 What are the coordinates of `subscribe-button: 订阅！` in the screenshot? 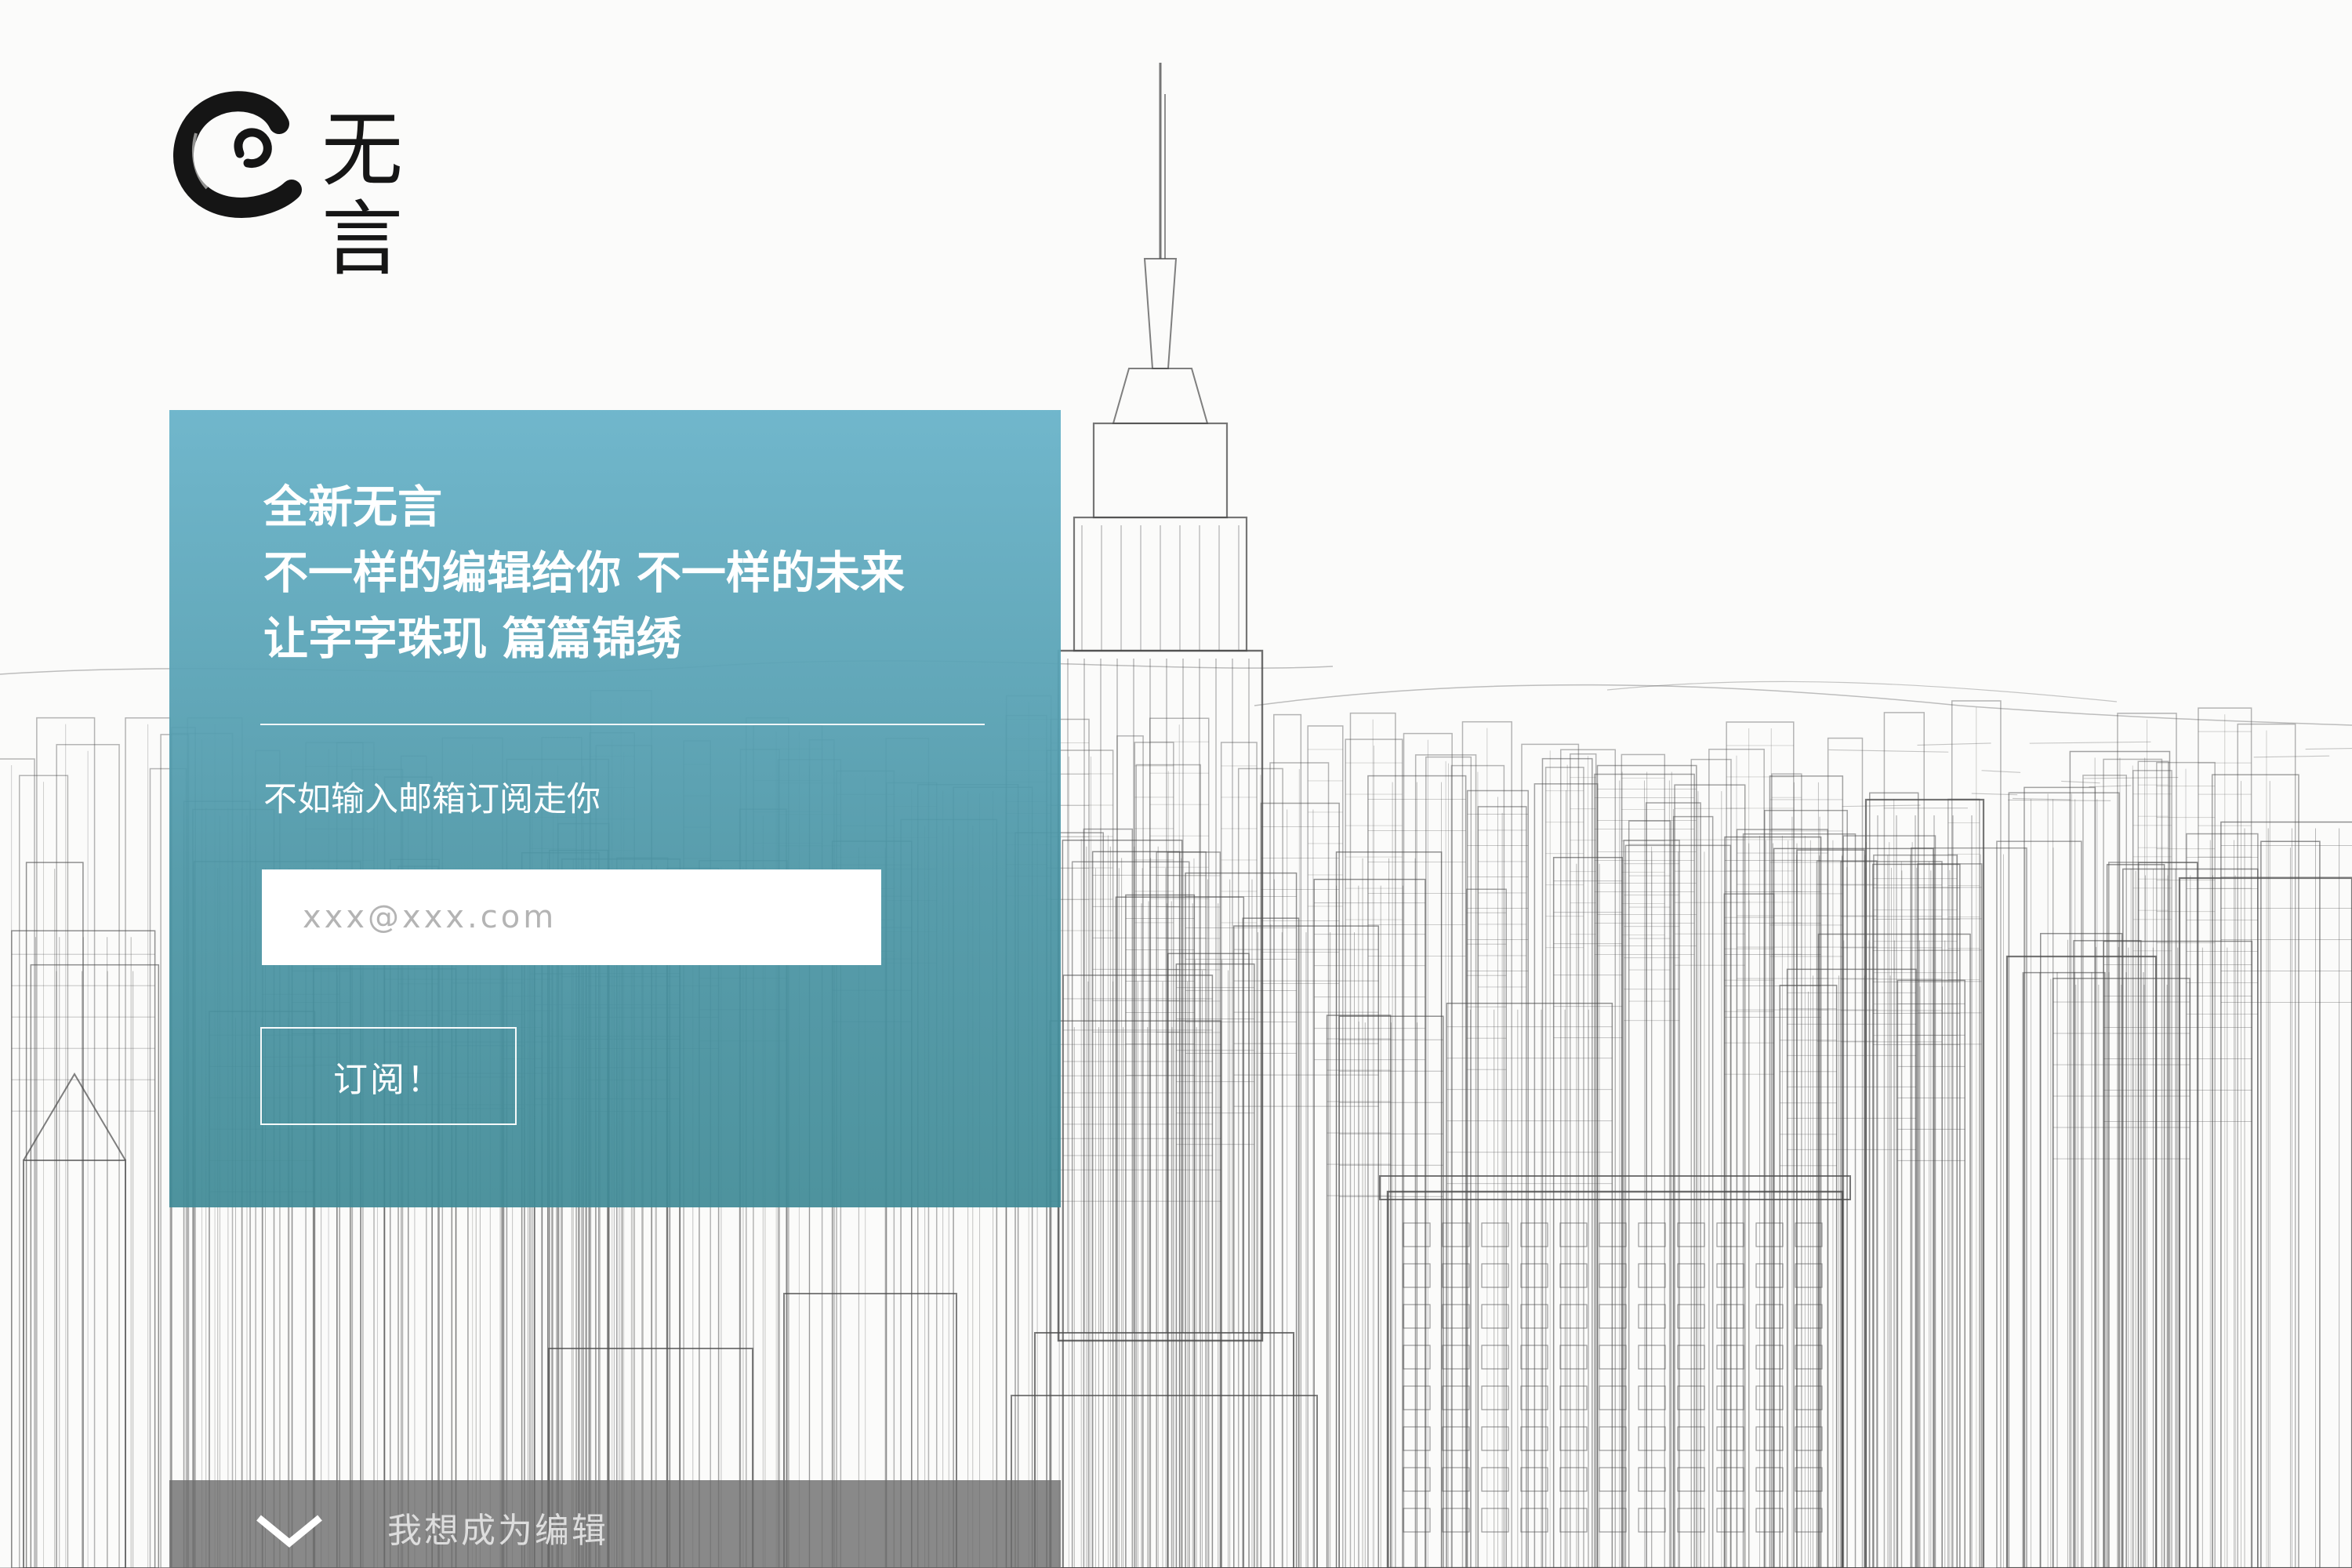 It's located at (388, 1076).